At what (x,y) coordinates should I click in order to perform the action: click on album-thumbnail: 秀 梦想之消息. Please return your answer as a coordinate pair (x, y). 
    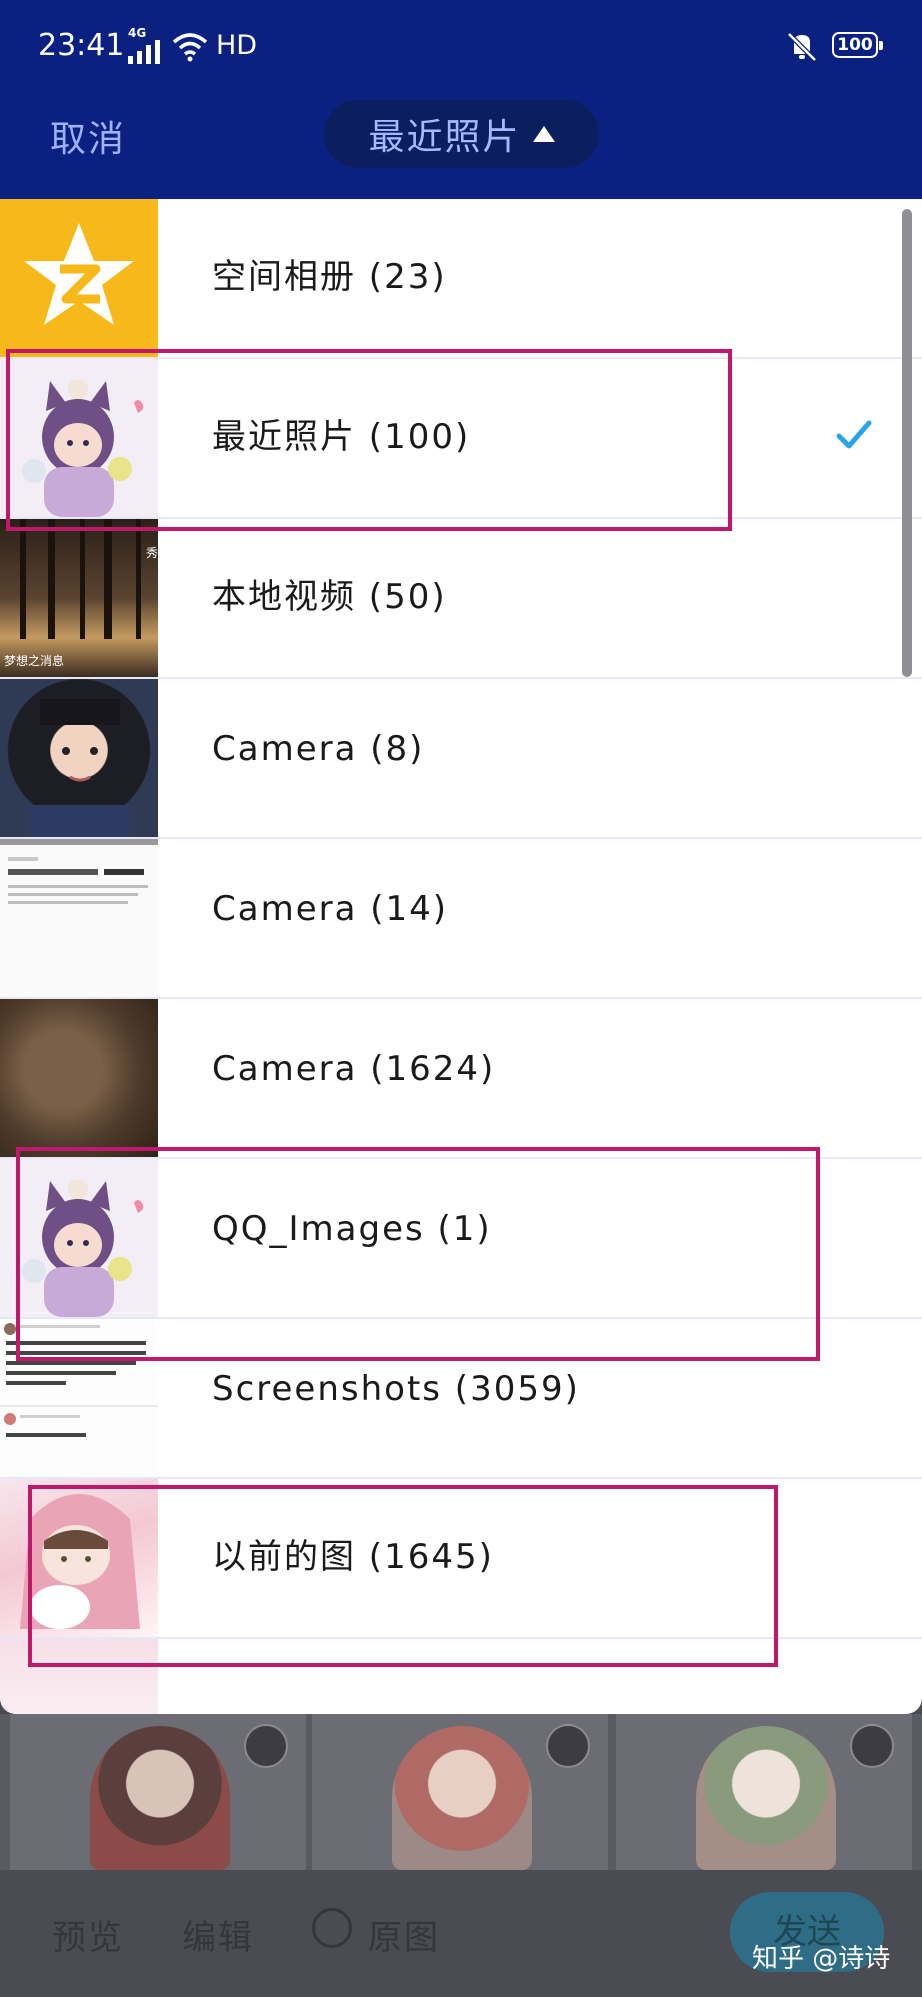
    Looking at the image, I should click on (79, 598).